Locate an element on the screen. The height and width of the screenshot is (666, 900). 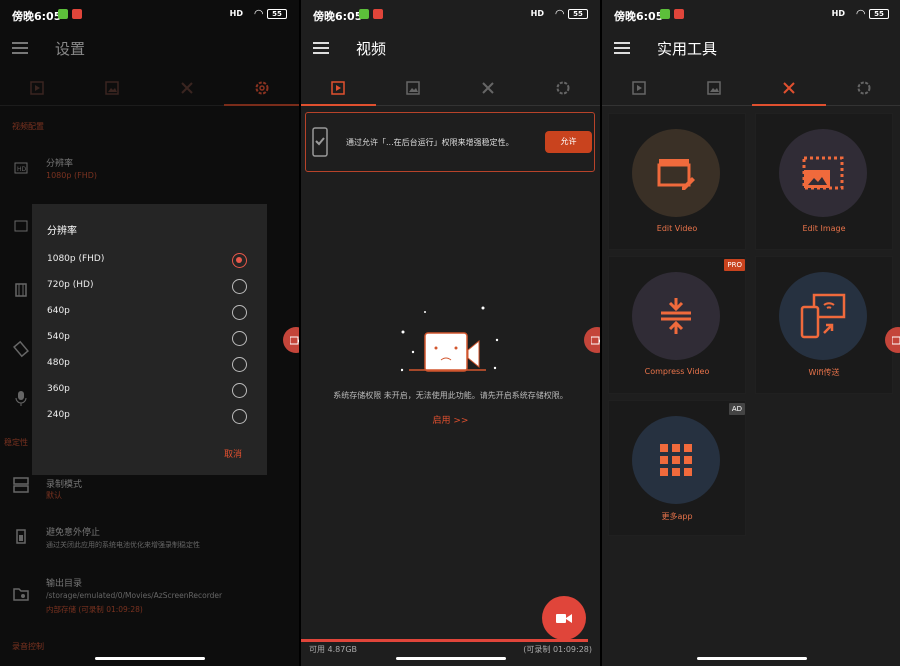
record-button is located at coordinates (564, 618).